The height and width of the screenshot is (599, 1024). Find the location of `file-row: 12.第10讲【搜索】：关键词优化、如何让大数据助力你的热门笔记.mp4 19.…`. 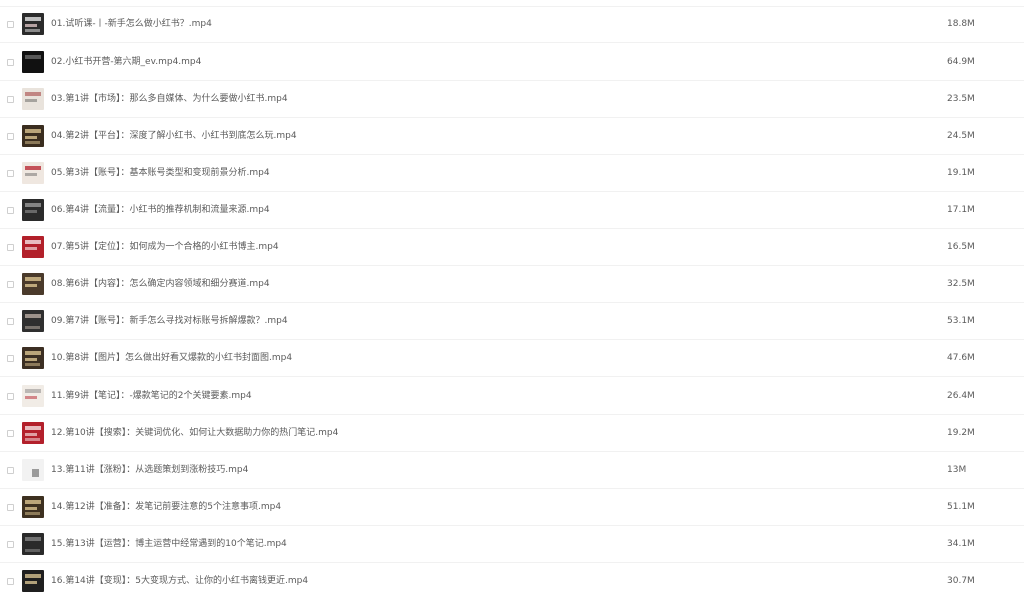

file-row: 12.第10讲【搜索】：关键词优化、如何让大数据助力你的热门笔记.mp4 19.… is located at coordinates (512, 433).